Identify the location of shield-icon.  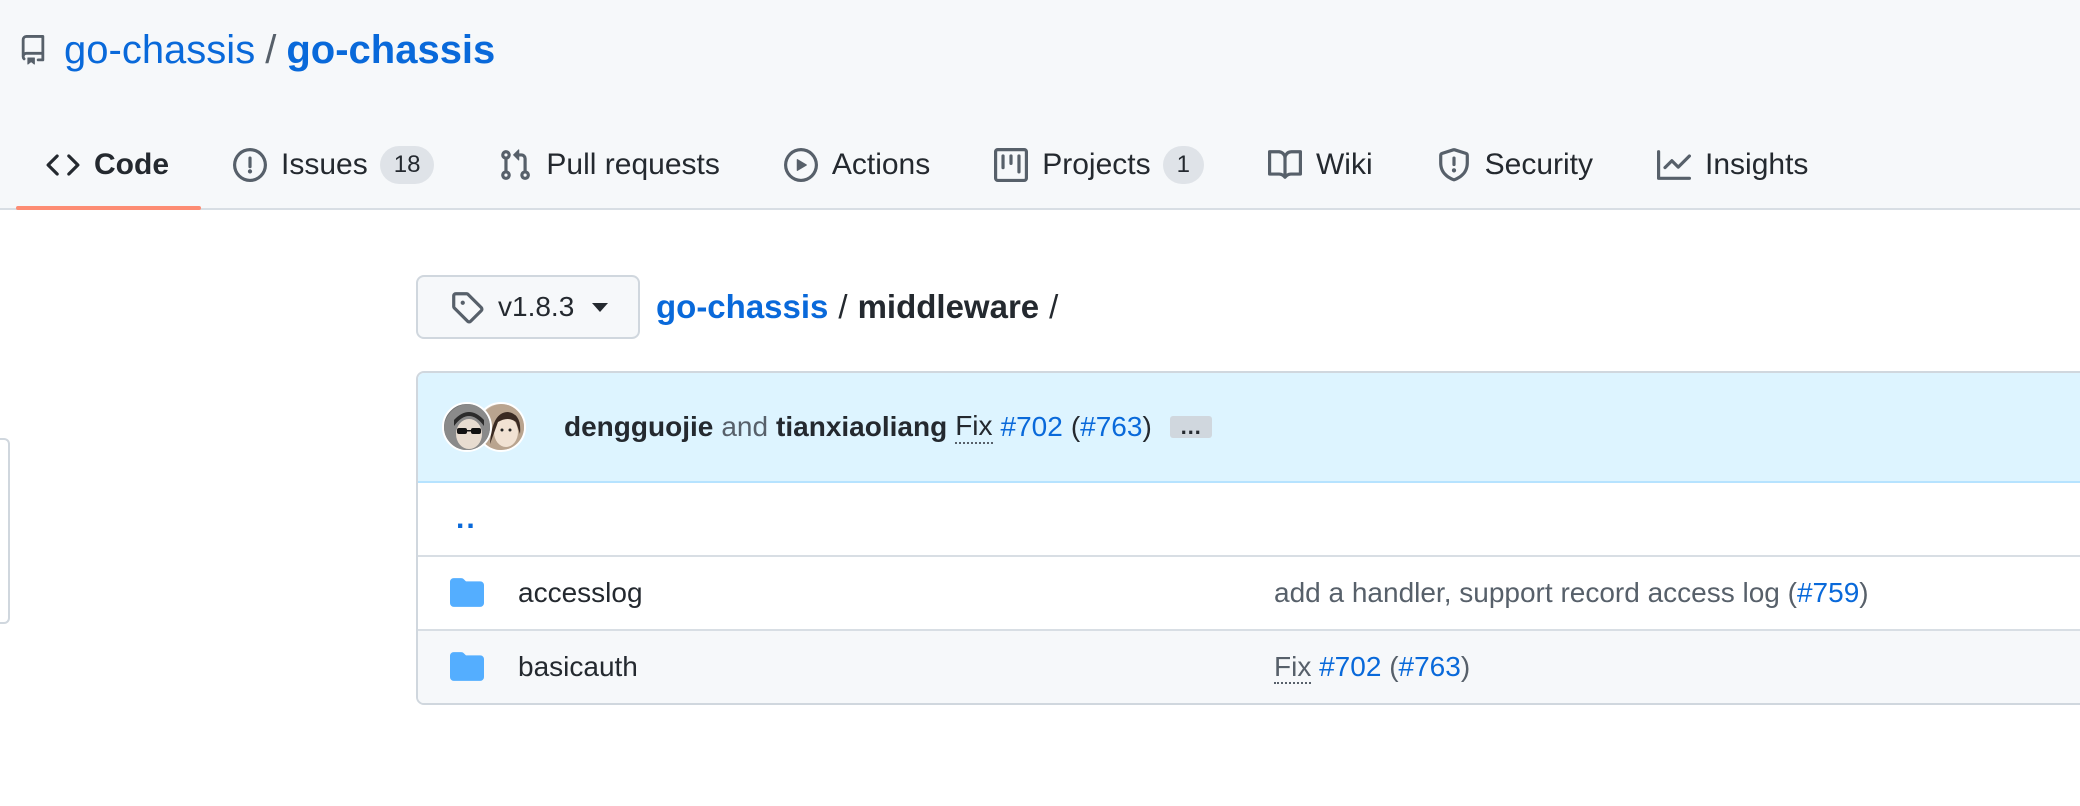
(1453, 165).